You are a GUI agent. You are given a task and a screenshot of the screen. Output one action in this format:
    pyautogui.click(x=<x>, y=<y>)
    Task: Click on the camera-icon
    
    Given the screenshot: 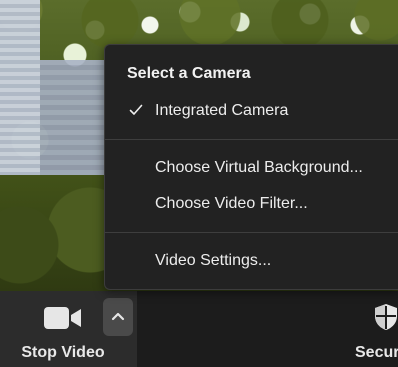 What is the action you would take?
    pyautogui.click(x=62, y=318)
    